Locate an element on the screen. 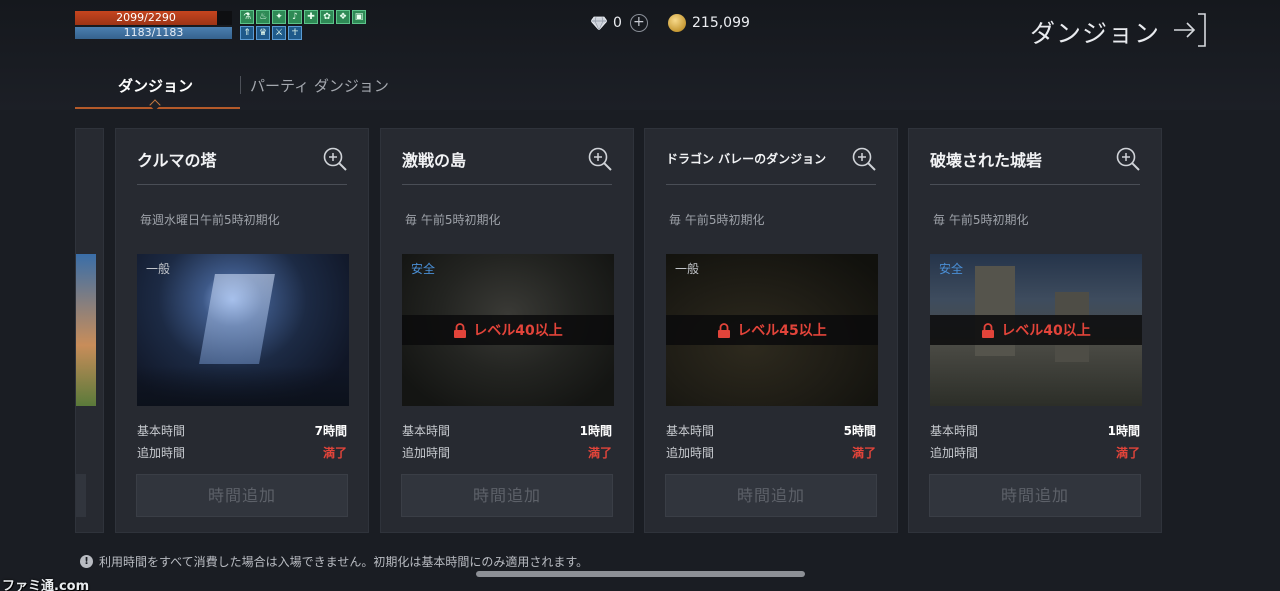 This screenshot has width=1280, height=591. diamond-icon is located at coordinates (599, 23).